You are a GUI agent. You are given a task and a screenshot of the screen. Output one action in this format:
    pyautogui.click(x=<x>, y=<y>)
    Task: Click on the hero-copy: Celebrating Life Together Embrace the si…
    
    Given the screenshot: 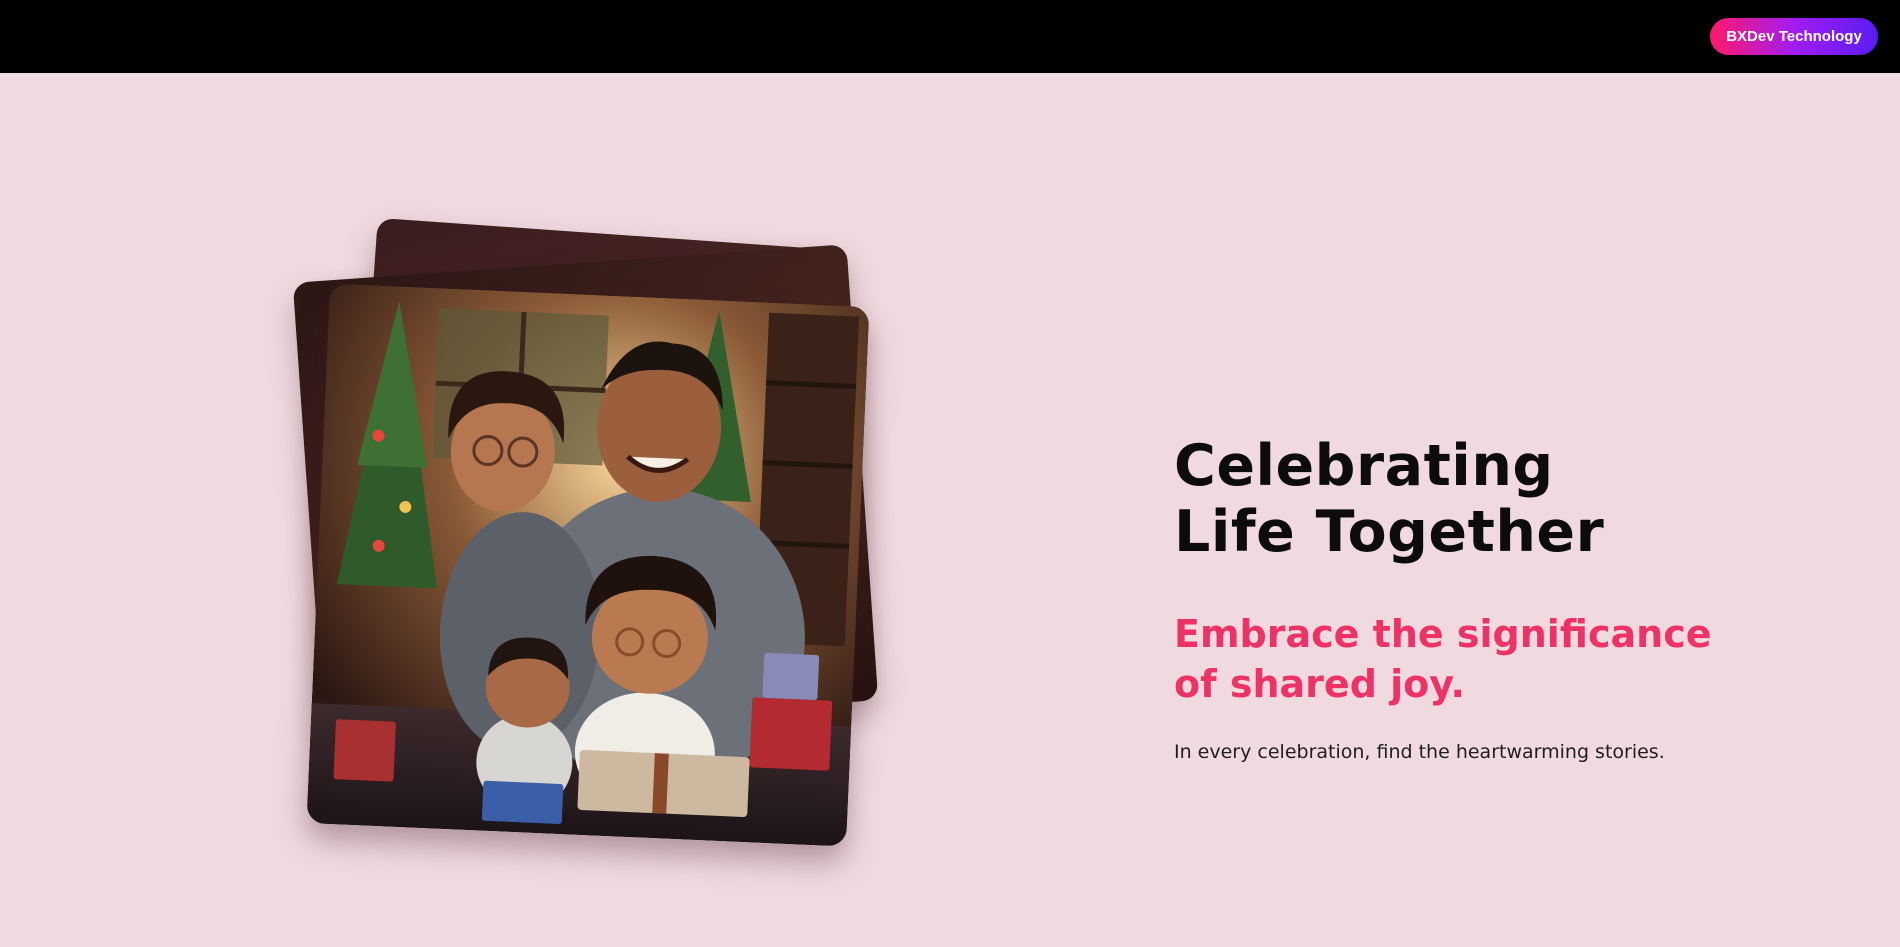 What is the action you would take?
    pyautogui.click(x=1454, y=599)
    